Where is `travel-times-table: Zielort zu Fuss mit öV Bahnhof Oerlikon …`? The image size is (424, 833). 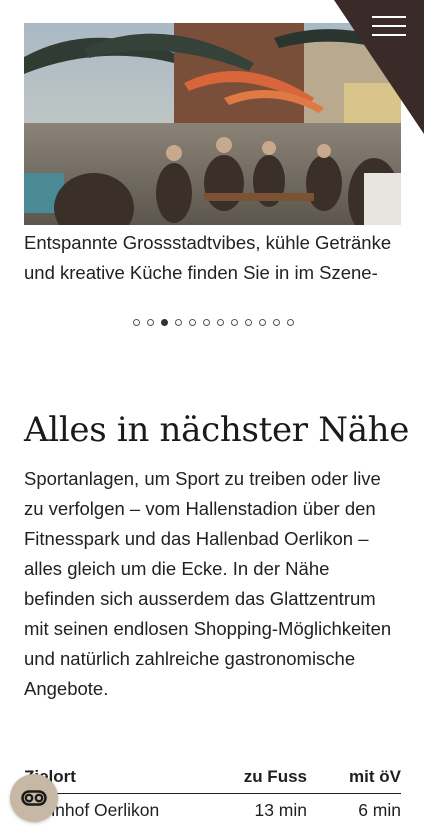
travel-times-table: Zielort zu Fuss mit öV Bahnhof Oerlikon … is located at coordinates (212, 793).